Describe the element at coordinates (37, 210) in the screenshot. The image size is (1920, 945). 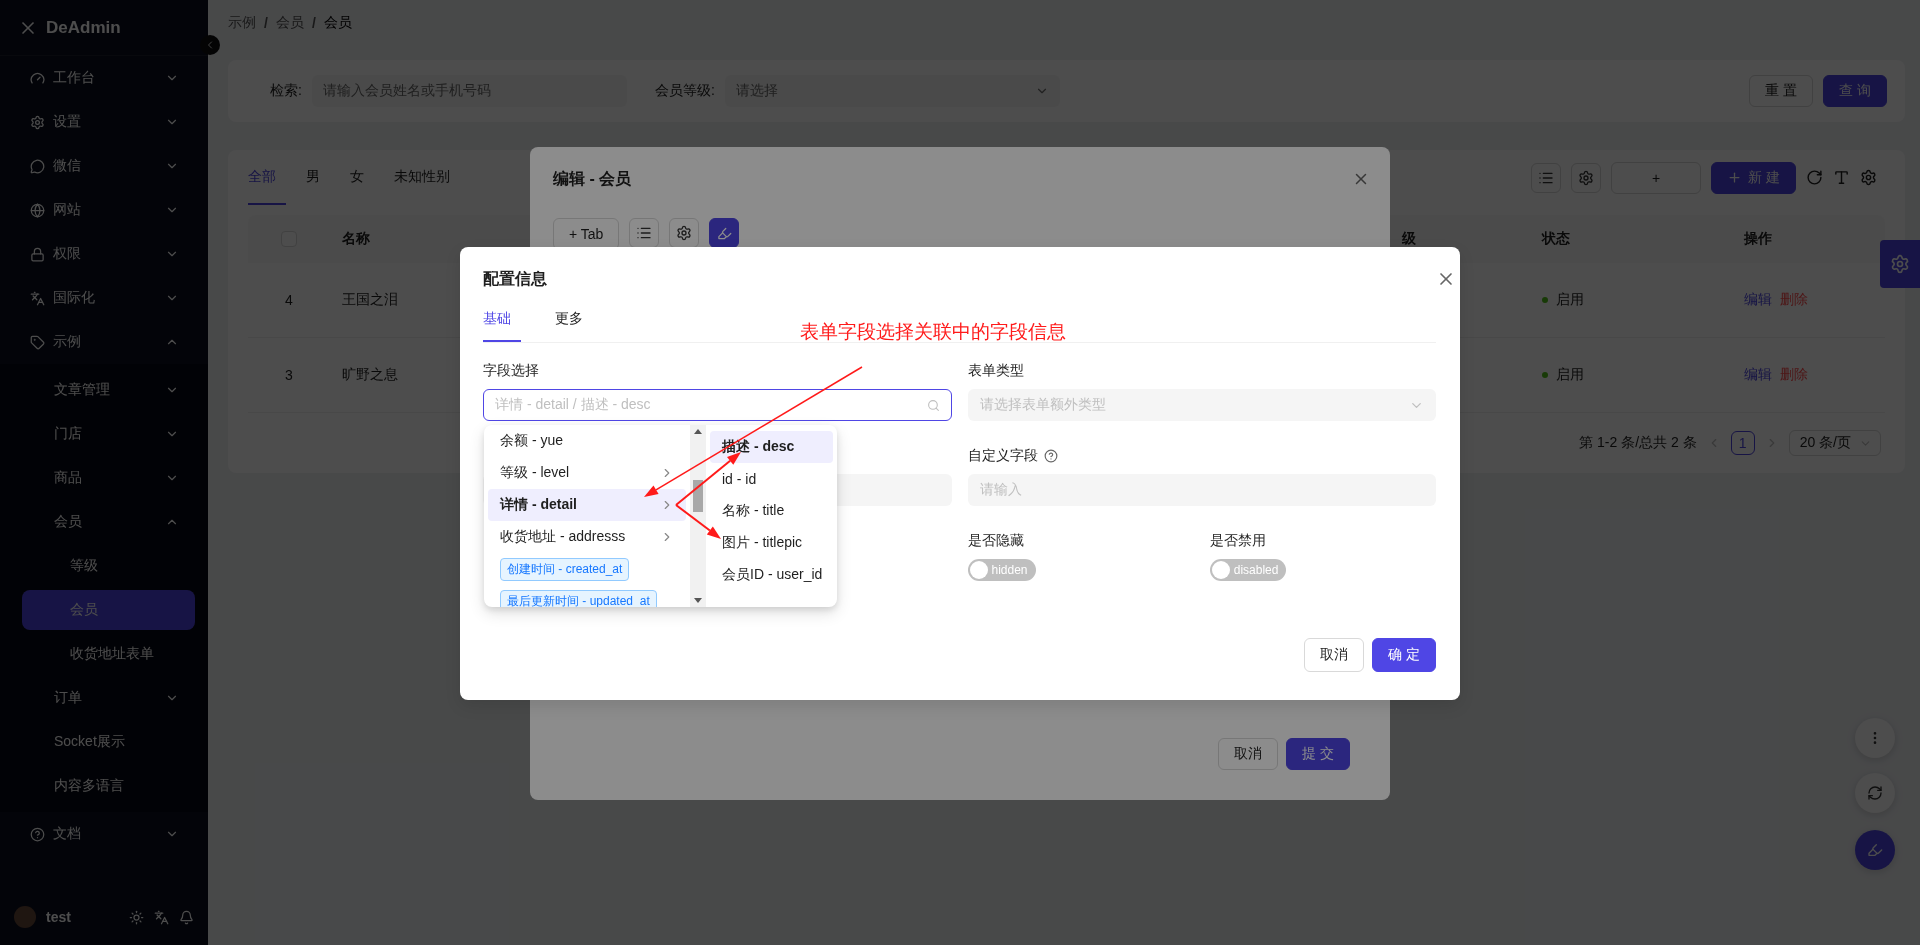
I see `globe-icon` at that location.